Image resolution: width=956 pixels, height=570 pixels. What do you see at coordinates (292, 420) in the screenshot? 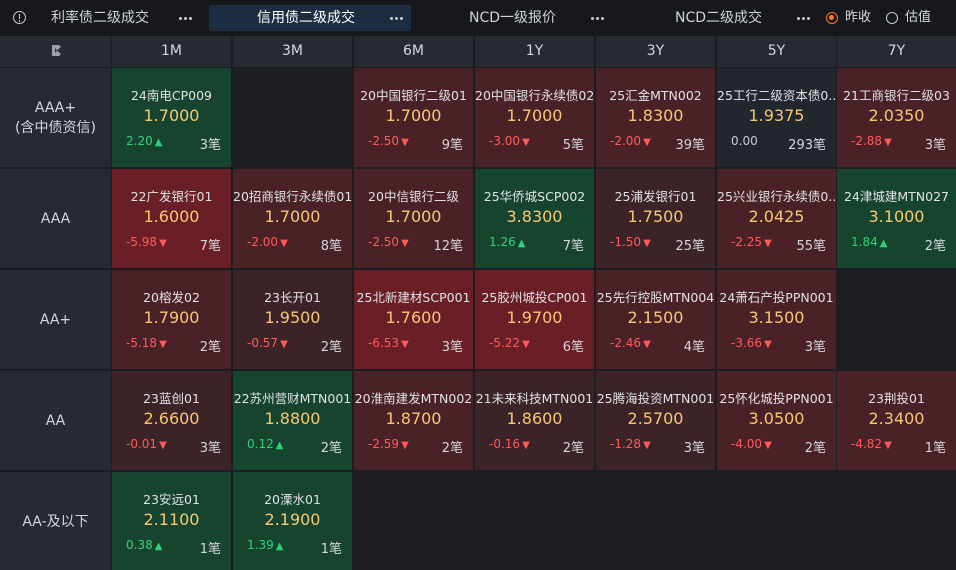
I see `bond-cell: 22苏州营财MTN001 1.8800 0.12 ▲ 2笔` at bounding box center [292, 420].